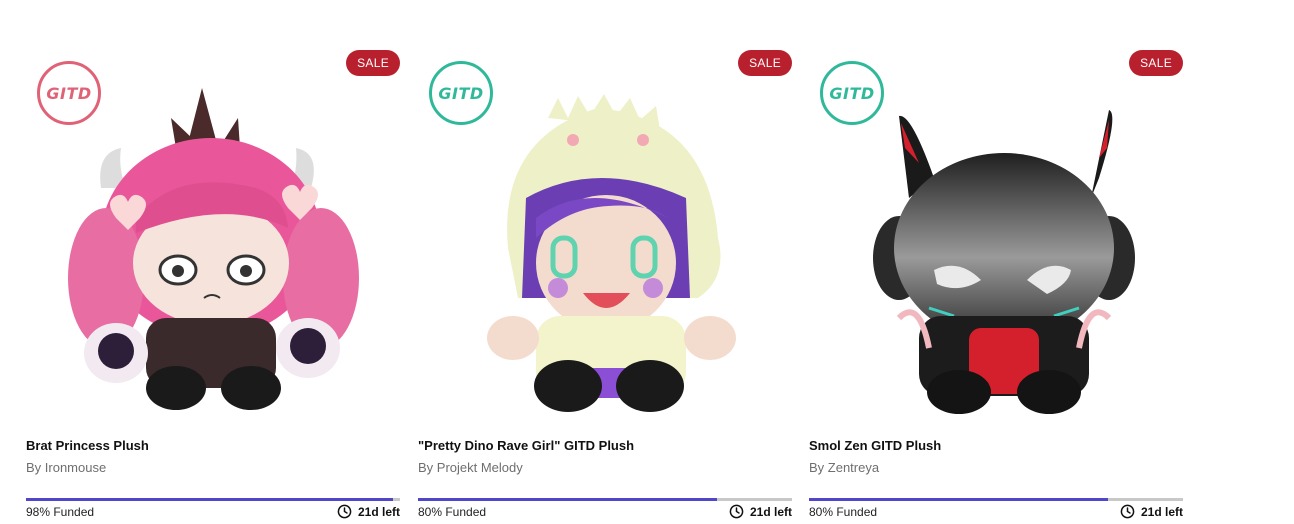  Describe the element at coordinates (526, 445) in the screenshot. I see `product-title: "Pretty Dino Rave Girl" GITD Plush` at that location.